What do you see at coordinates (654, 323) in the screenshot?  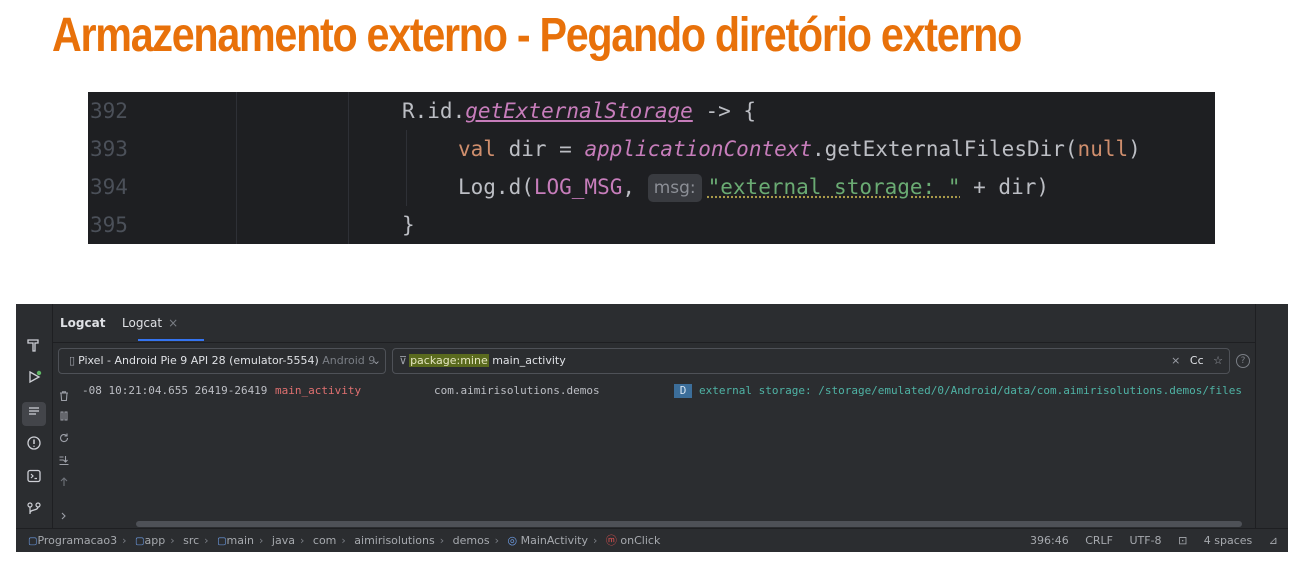 I see `tab-strip: Logcat Logcat ×` at bounding box center [654, 323].